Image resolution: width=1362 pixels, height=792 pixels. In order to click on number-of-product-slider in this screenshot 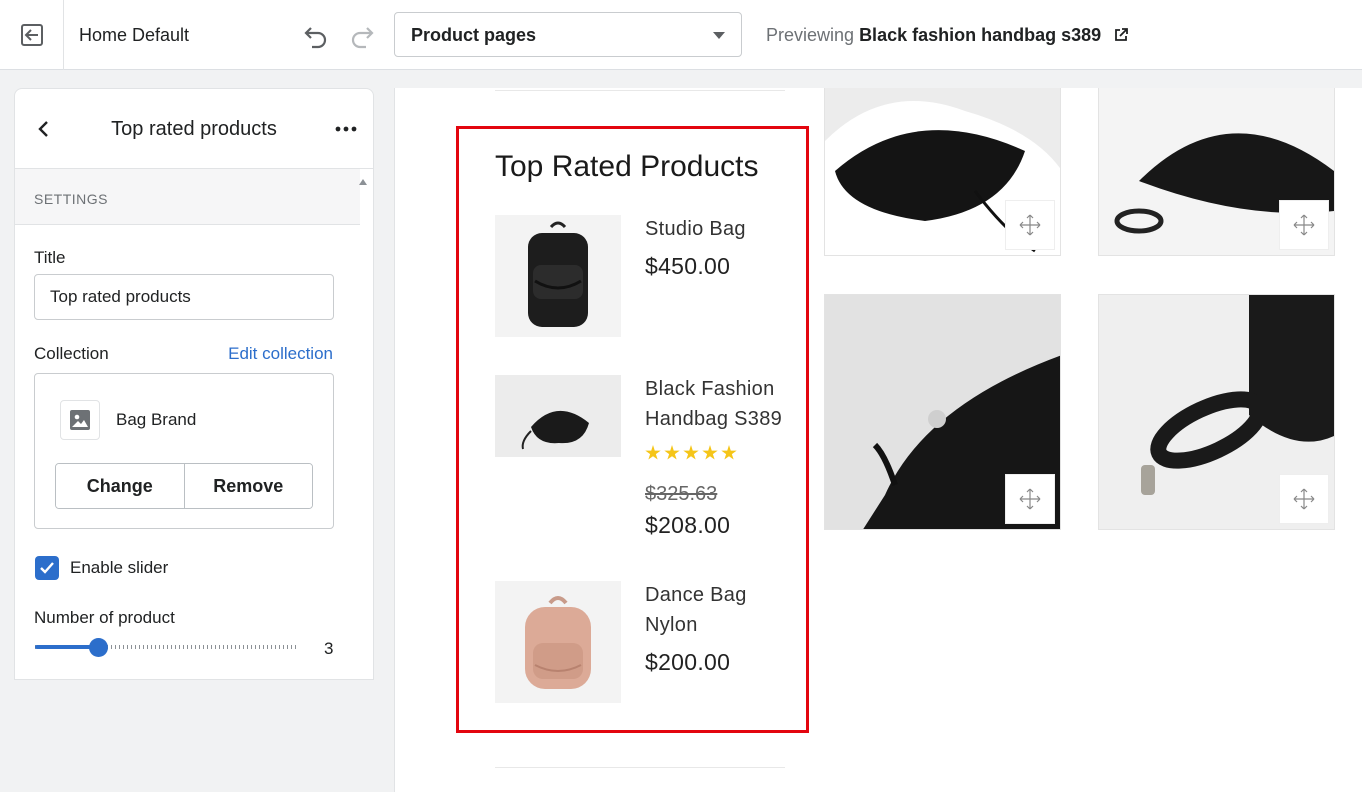, I will do `click(167, 647)`.